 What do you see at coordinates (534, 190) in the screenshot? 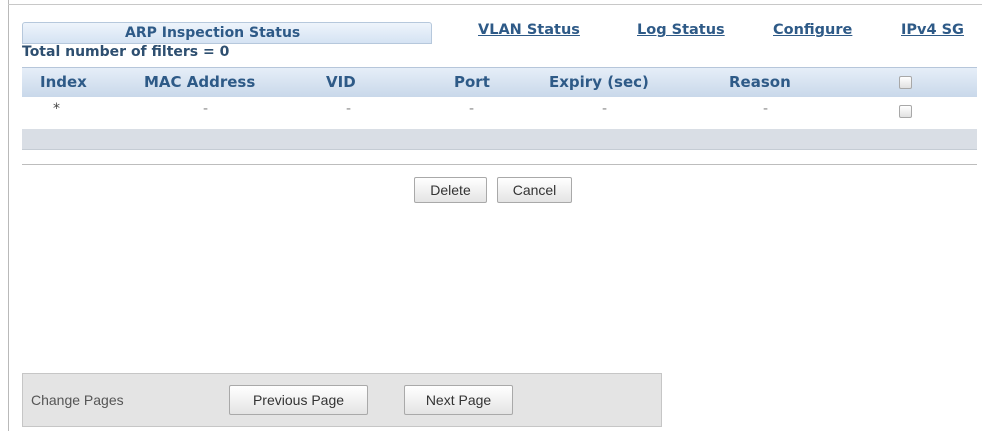
I see `cancel-button: Cancel` at bounding box center [534, 190].